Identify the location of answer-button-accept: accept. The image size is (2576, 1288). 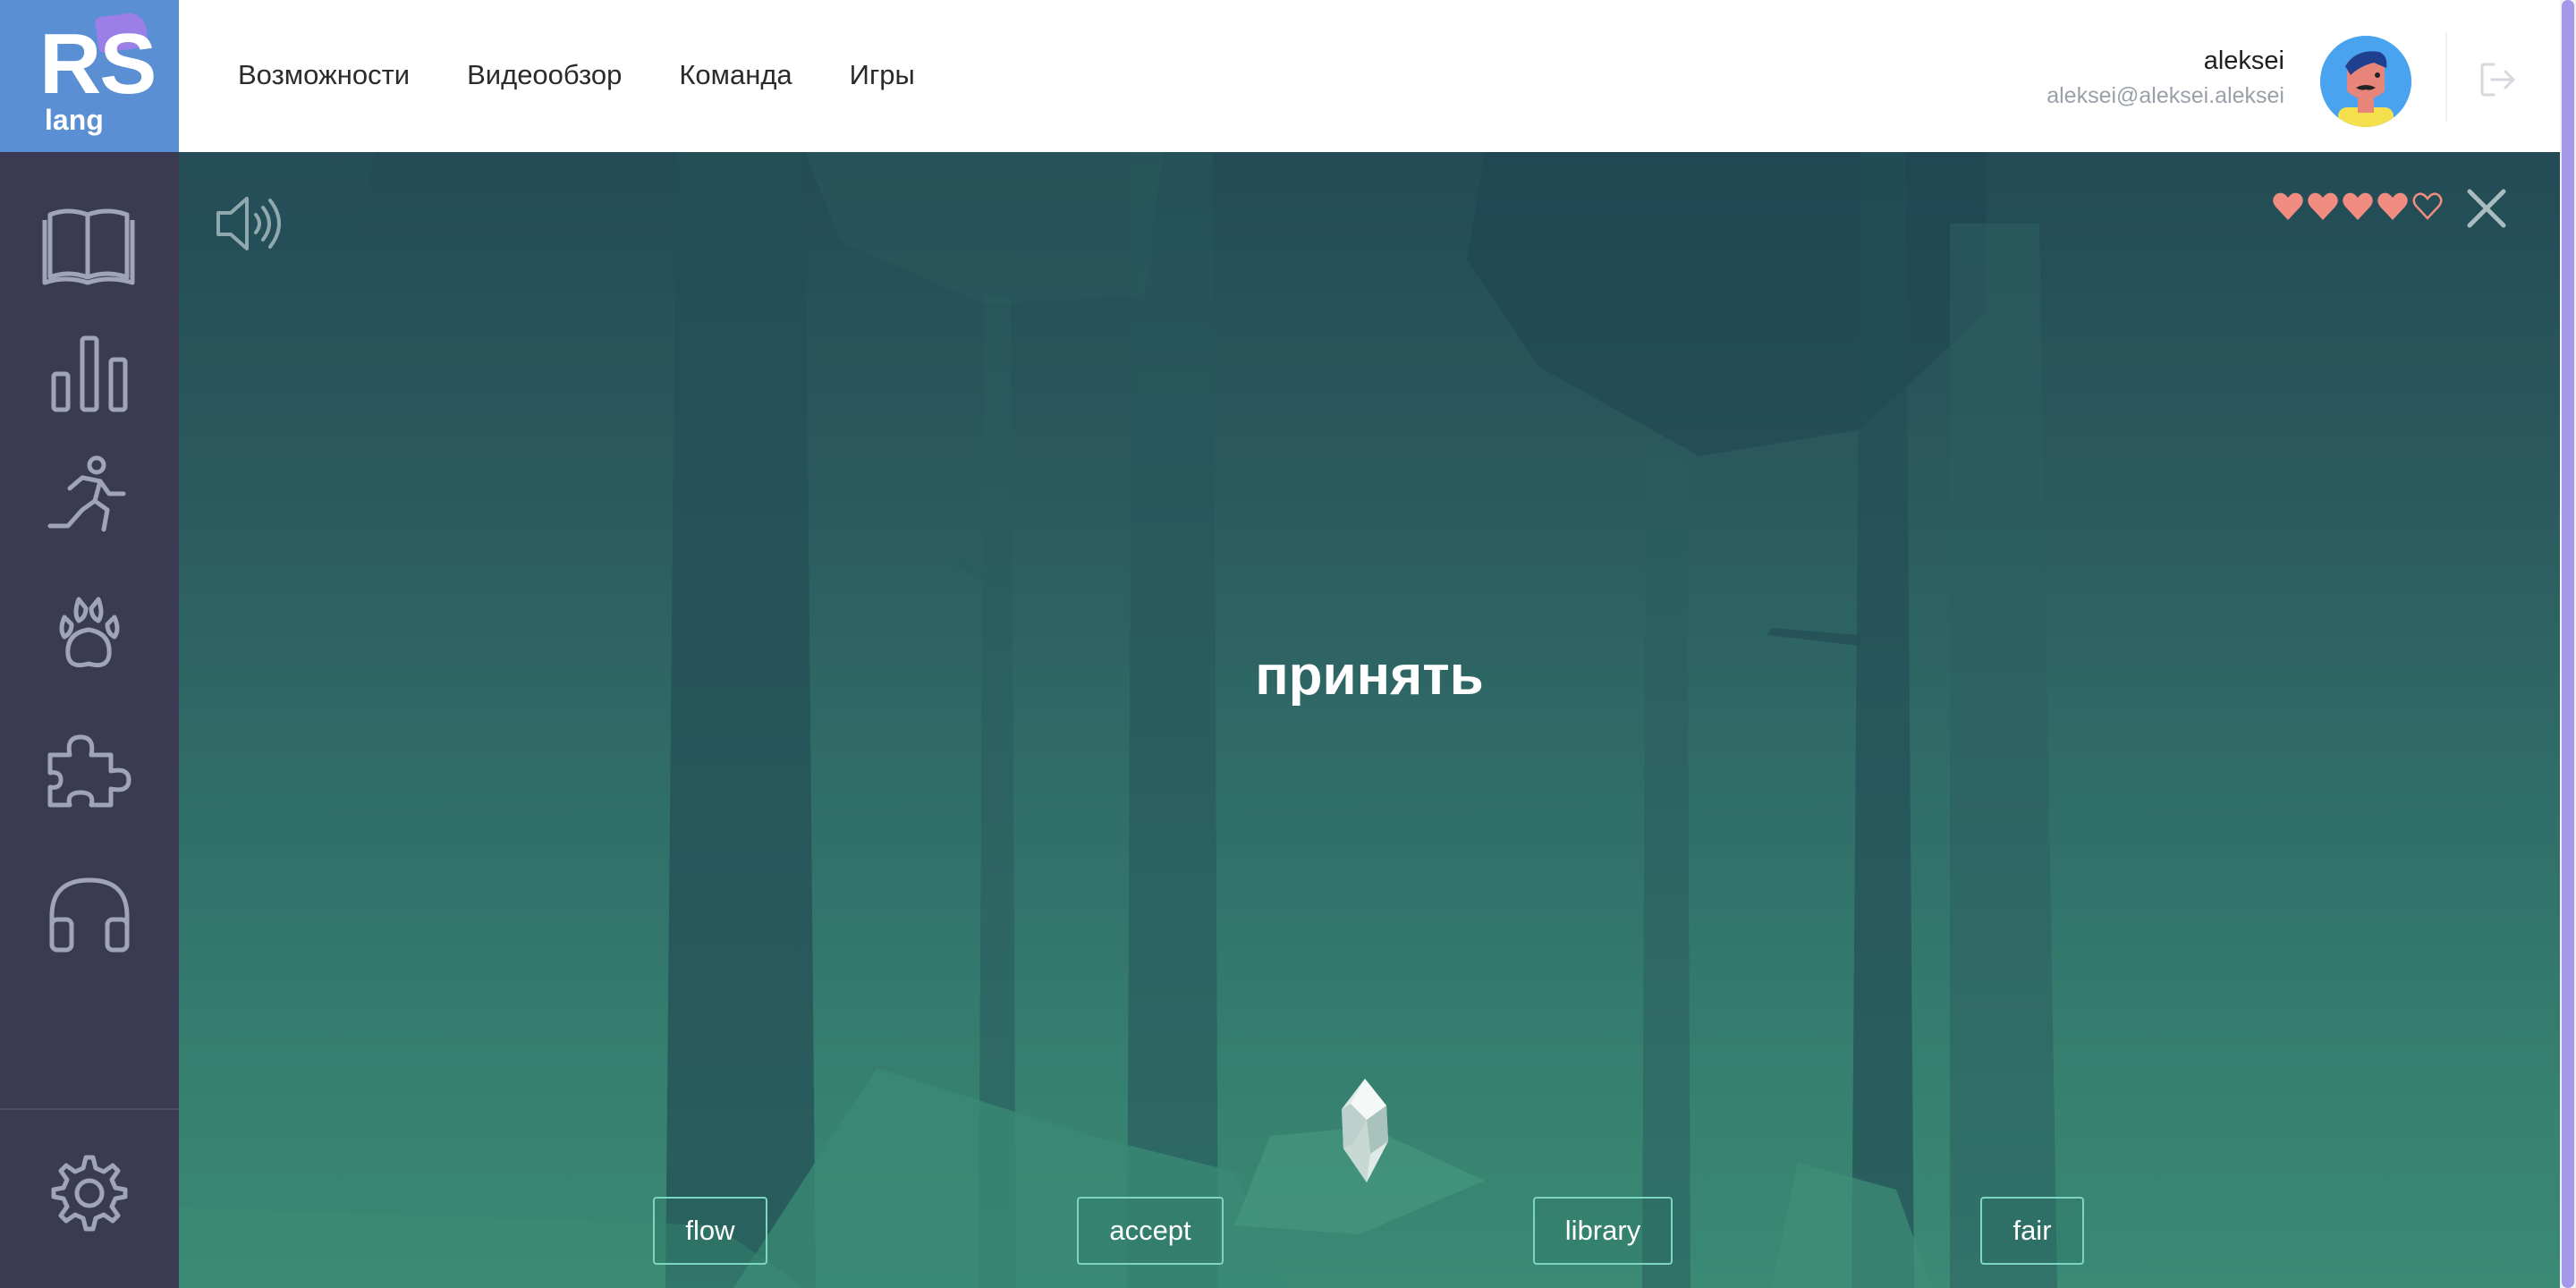
(1150, 1231).